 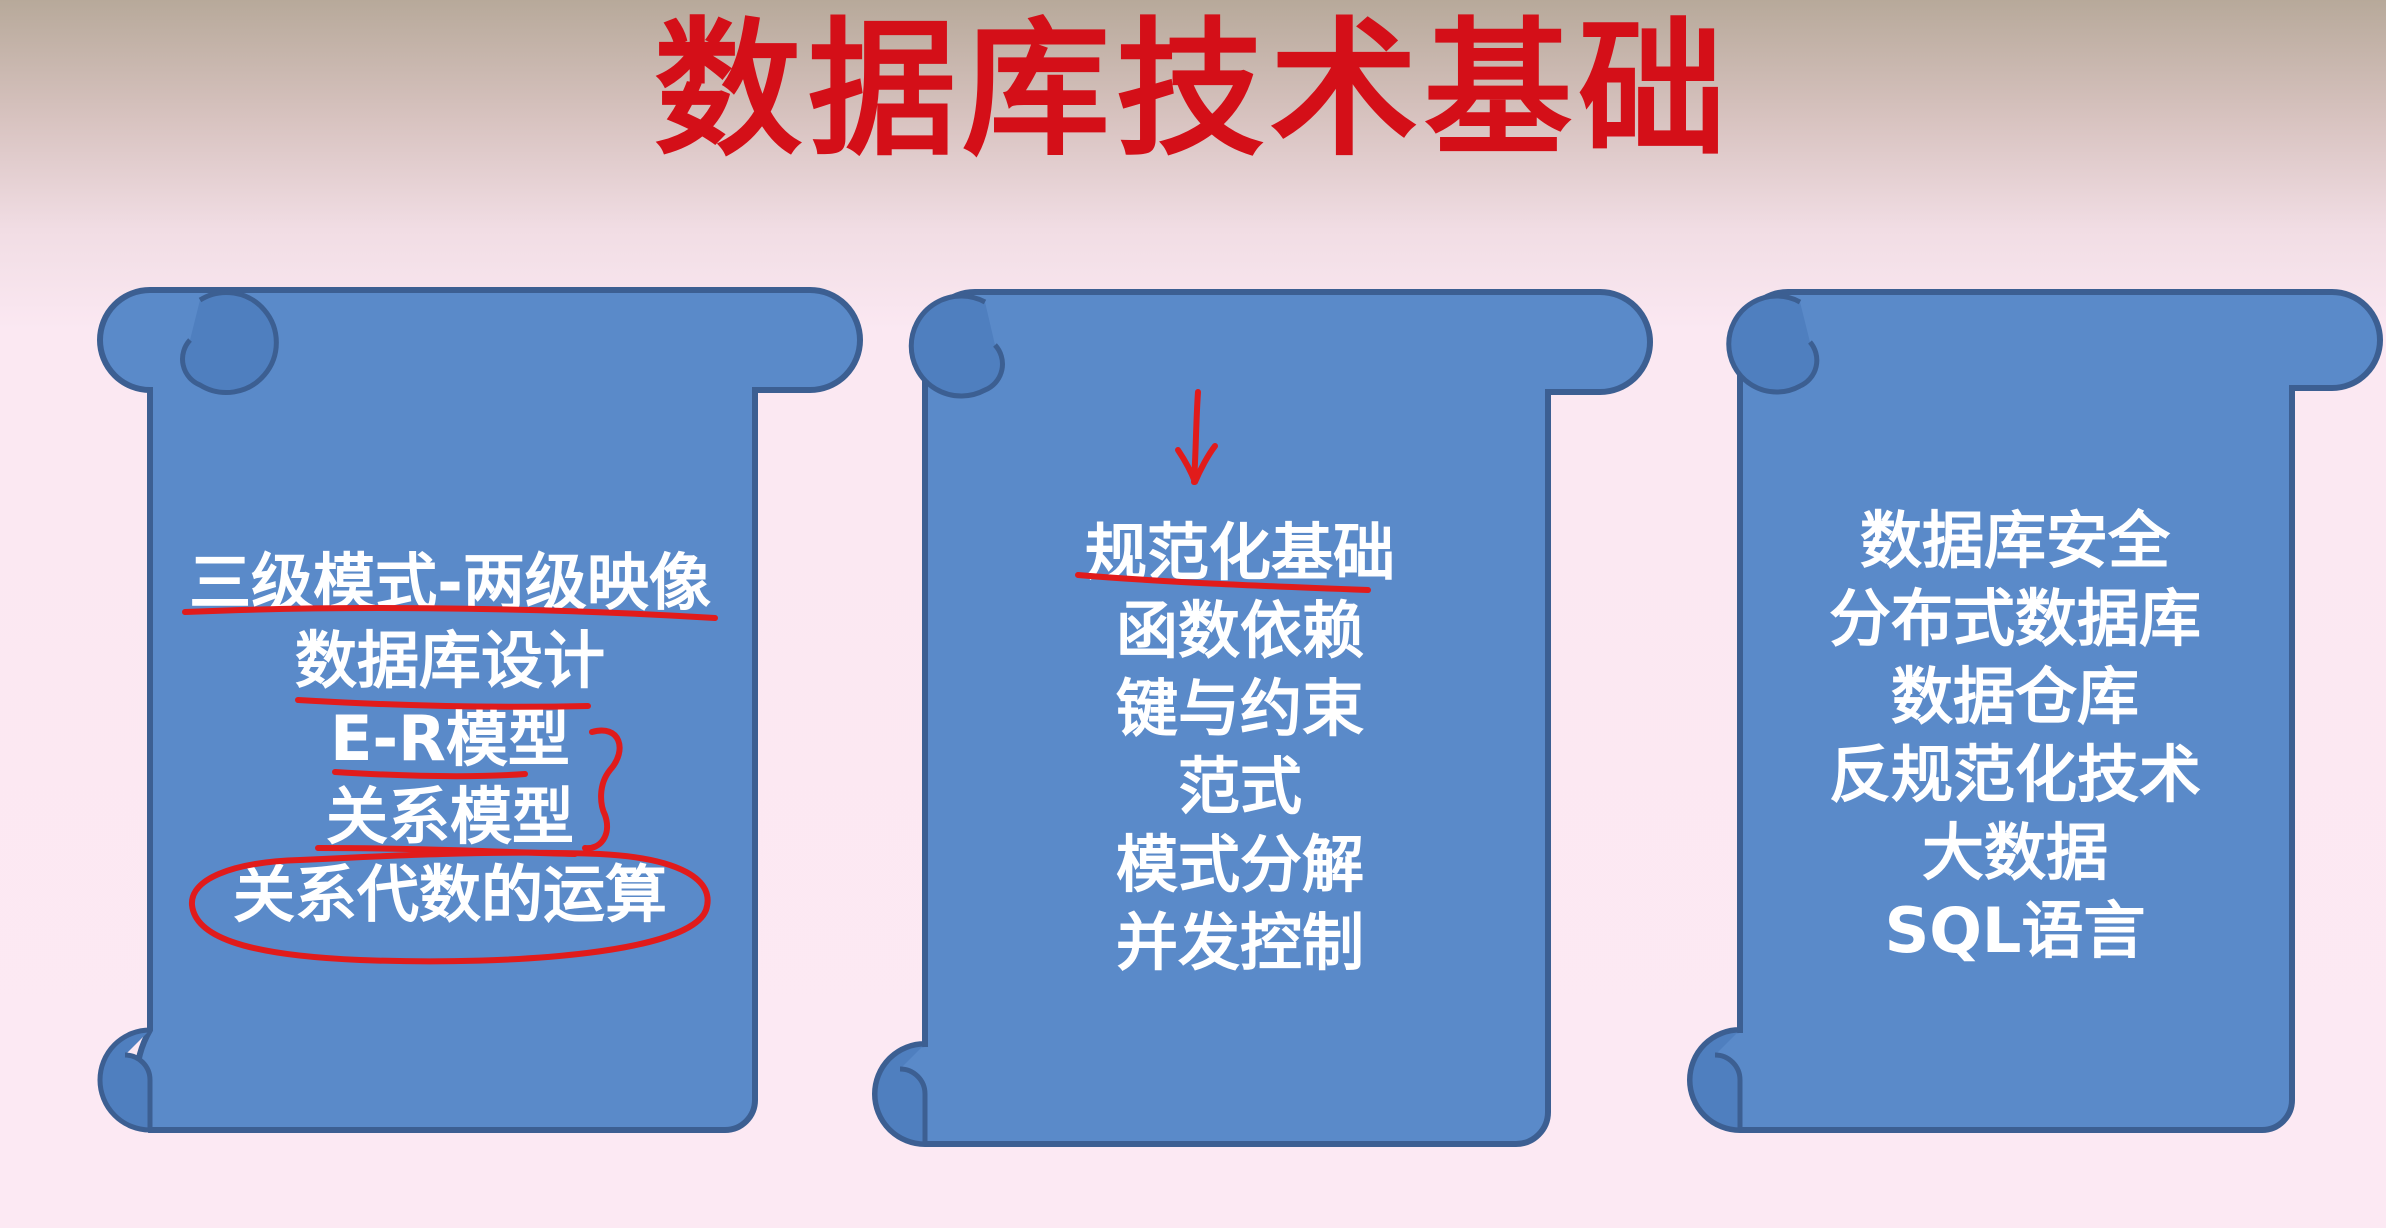 What do you see at coordinates (2014, 618) in the screenshot?
I see `item-distributed-database: 分布式数据库` at bounding box center [2014, 618].